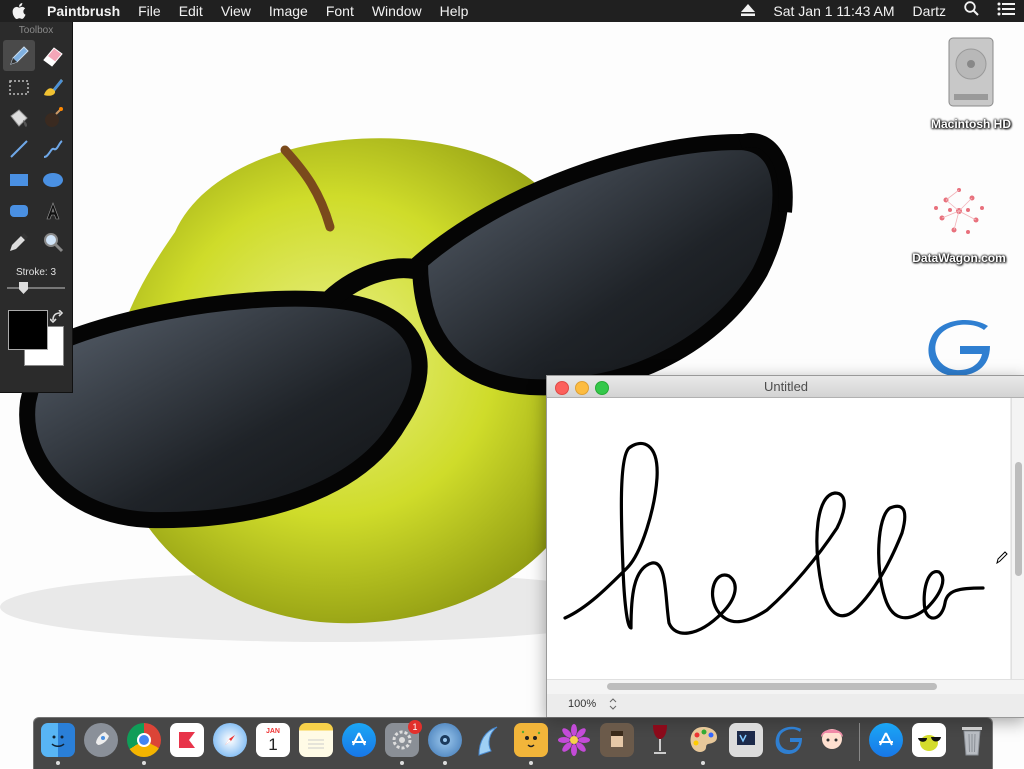 This screenshot has height=769, width=1024. I want to click on dock-flower-app, so click(574, 742).